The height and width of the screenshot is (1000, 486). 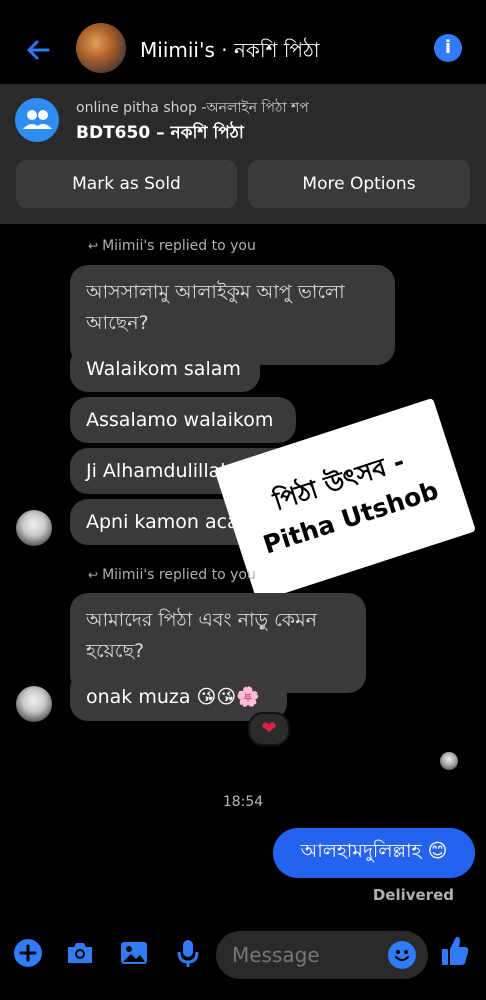 What do you see at coordinates (455, 951) in the screenshot?
I see `thumbs-up-icon` at bounding box center [455, 951].